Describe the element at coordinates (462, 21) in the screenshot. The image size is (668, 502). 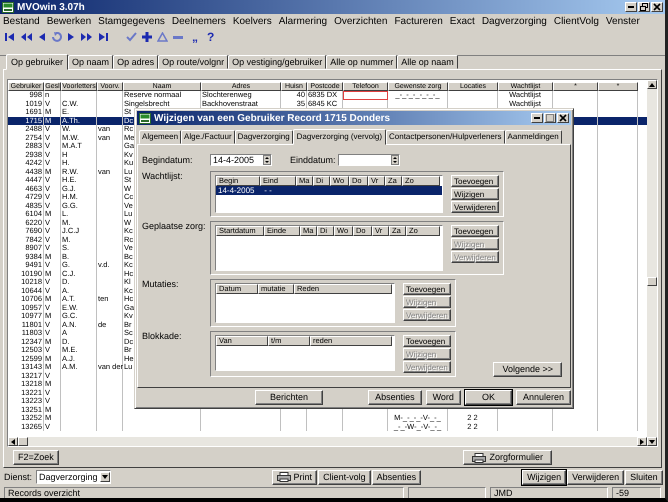
I see `menu-item: Exact` at that location.